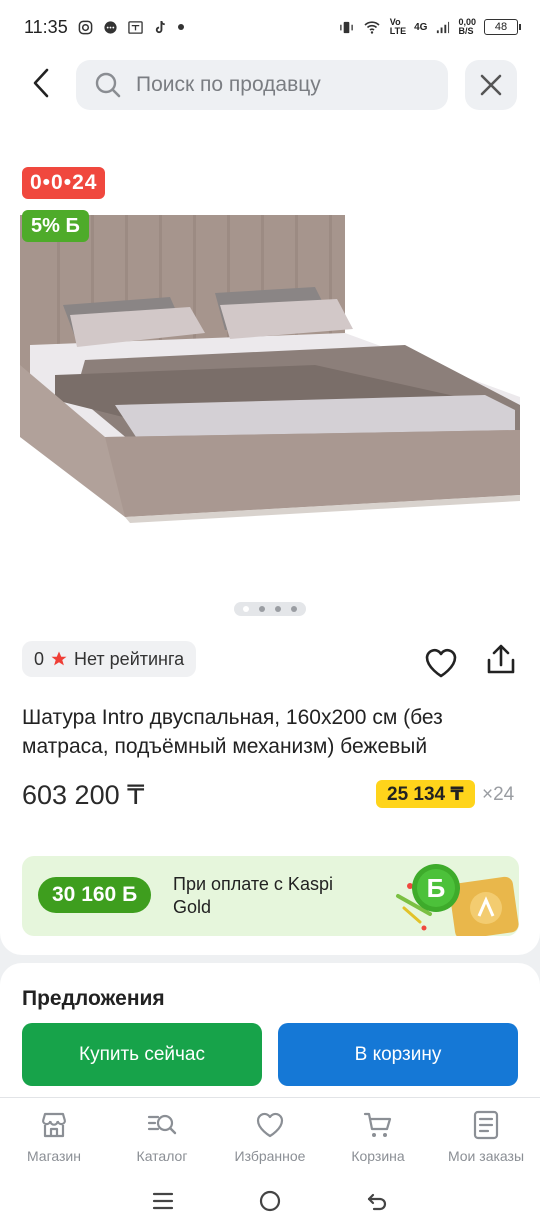  I want to click on offers-section: Предложения Купить сейчас В корзину, so click(270, 1033).